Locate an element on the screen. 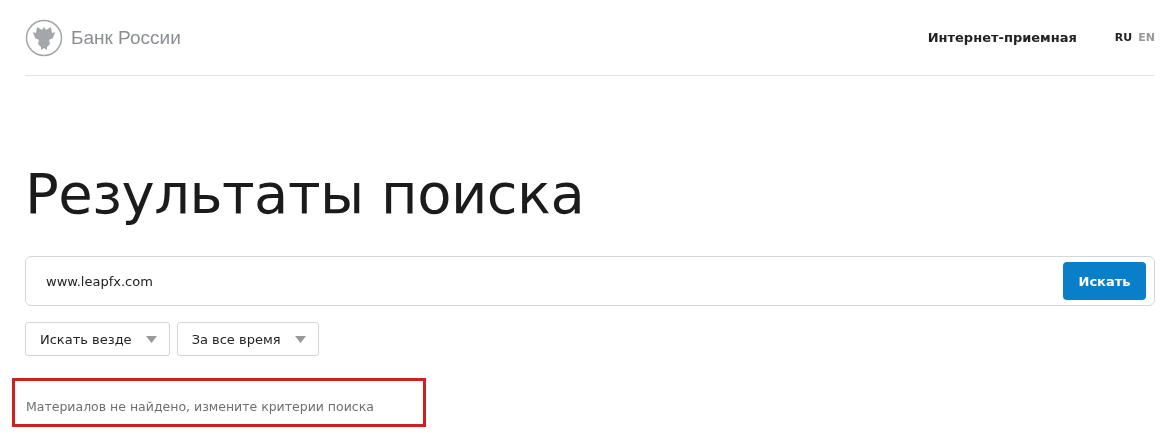 The width and height of the screenshot is (1175, 440). language-link: RU is located at coordinates (1123, 37).